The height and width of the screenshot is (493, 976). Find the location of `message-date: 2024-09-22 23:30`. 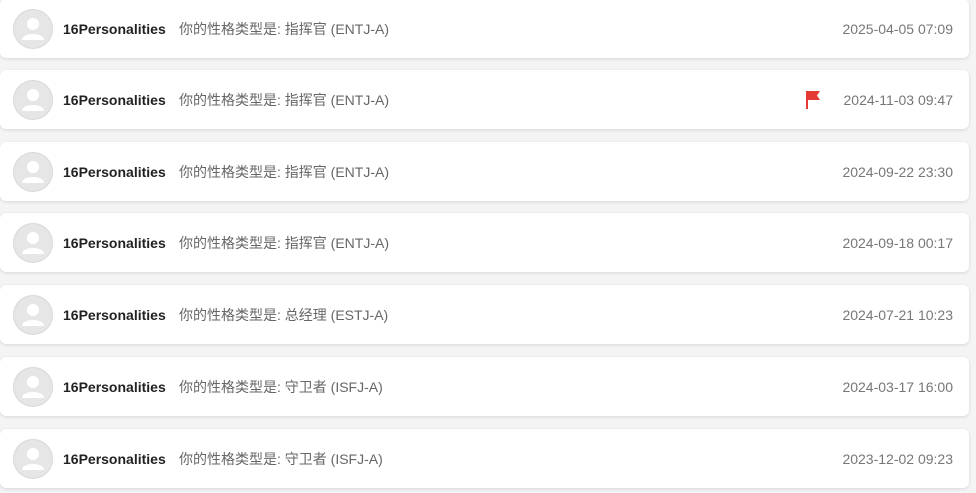

message-date: 2024-09-22 23:30 is located at coordinates (897, 171).